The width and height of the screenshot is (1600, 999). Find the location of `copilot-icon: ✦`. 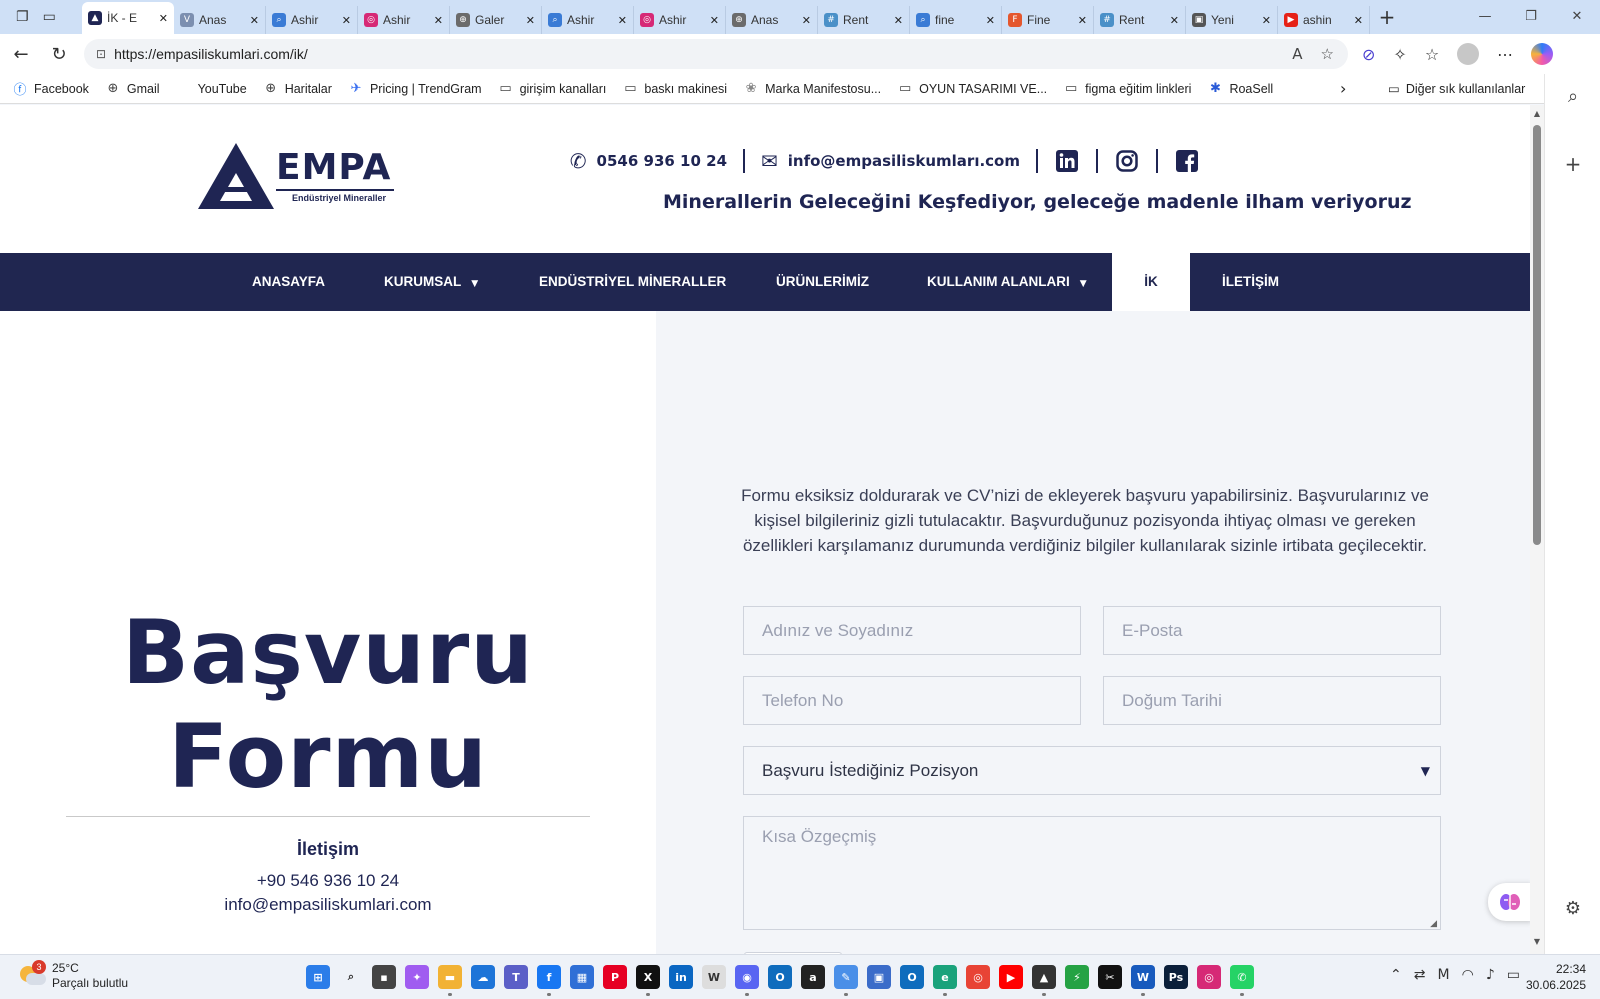

copilot-icon: ✦ is located at coordinates (417, 977).